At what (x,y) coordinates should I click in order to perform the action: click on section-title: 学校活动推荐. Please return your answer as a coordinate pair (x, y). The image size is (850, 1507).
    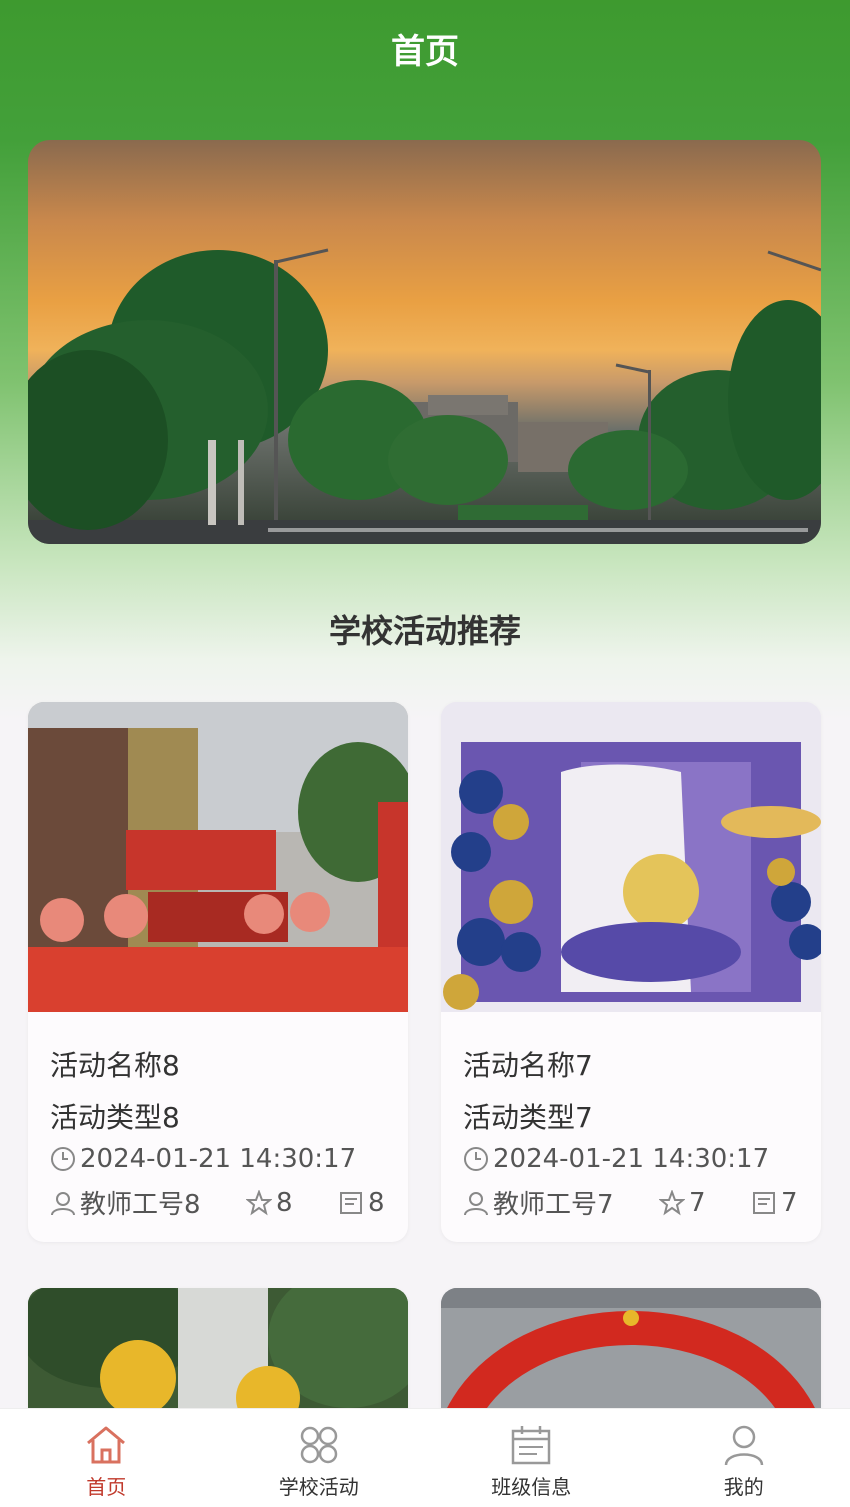
    Looking at the image, I should click on (425, 629).